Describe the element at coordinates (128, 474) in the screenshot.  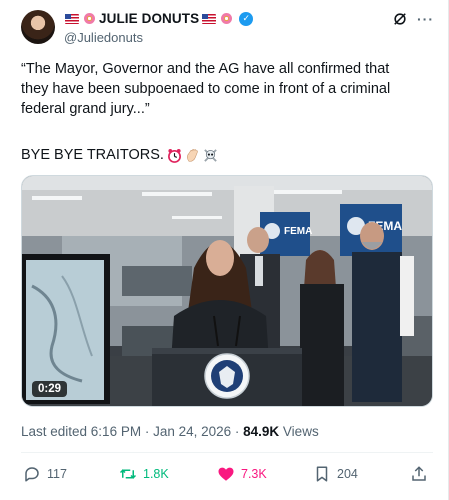
I see `repost-icon` at that location.